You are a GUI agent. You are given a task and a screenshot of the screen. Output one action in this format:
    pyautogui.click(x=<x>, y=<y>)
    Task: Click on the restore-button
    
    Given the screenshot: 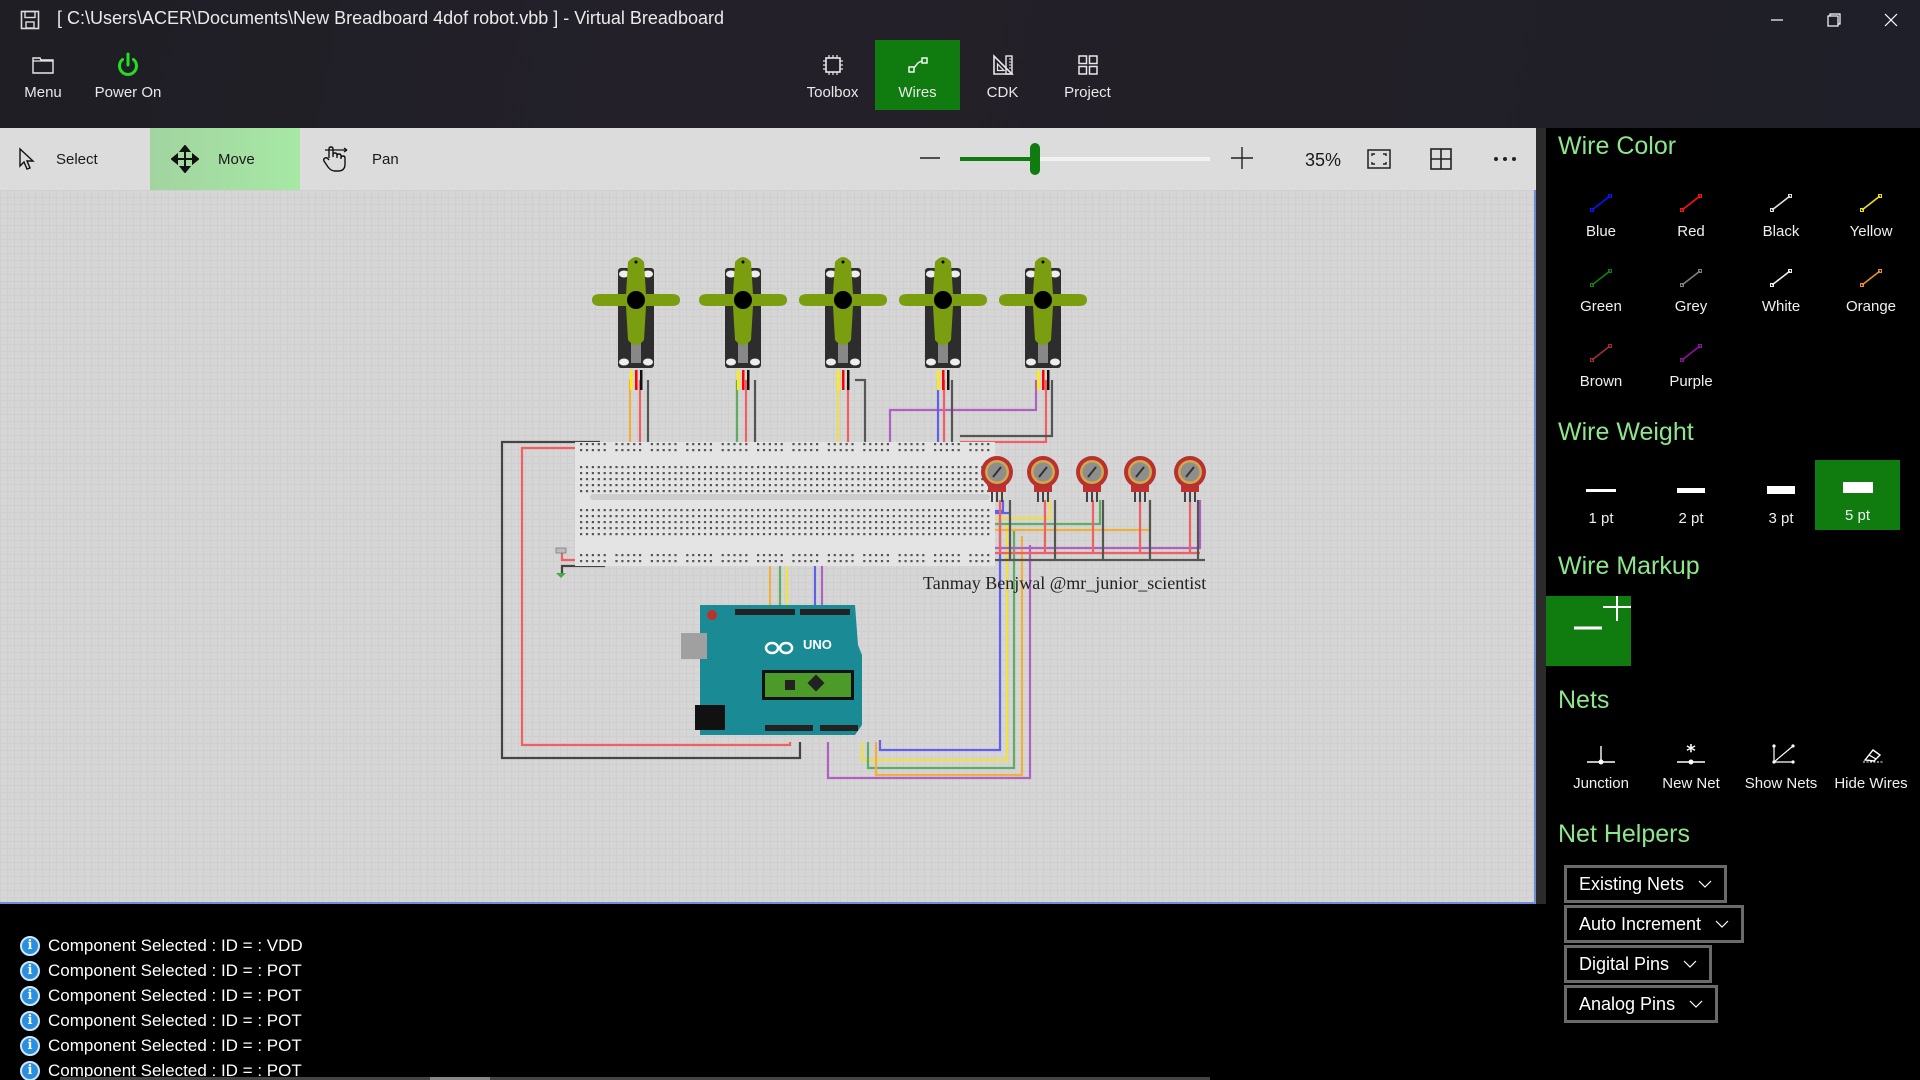 What is the action you would take?
    pyautogui.click(x=1834, y=20)
    